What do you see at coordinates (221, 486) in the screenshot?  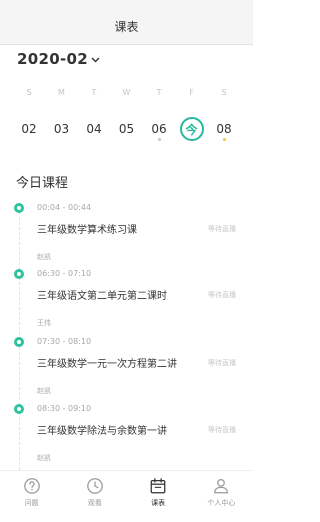 I see `user-icon` at bounding box center [221, 486].